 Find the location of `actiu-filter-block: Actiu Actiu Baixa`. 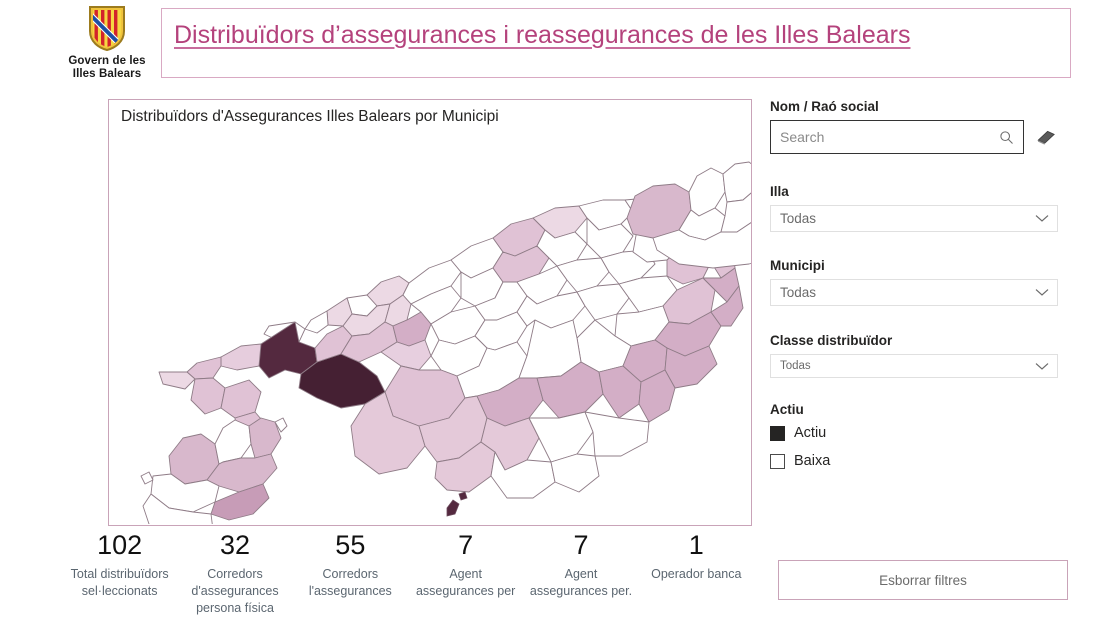

actiu-filter-block: Actiu Actiu Baixa is located at coordinates (920, 437).